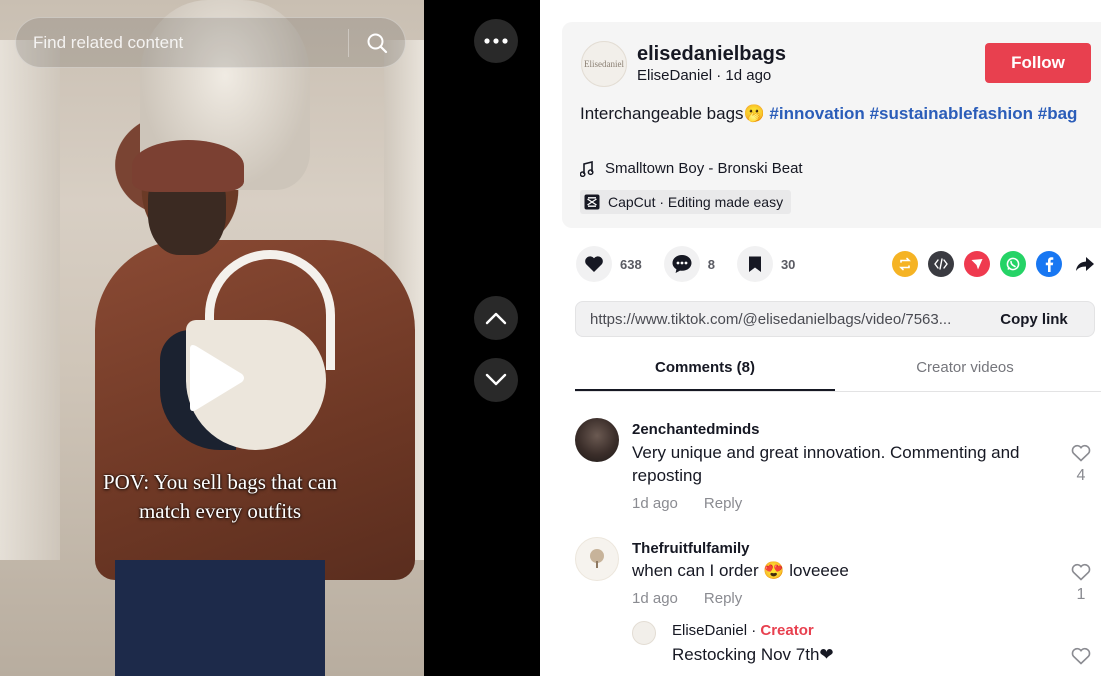  I want to click on copy-link-button: Copy link, so click(1034, 319).